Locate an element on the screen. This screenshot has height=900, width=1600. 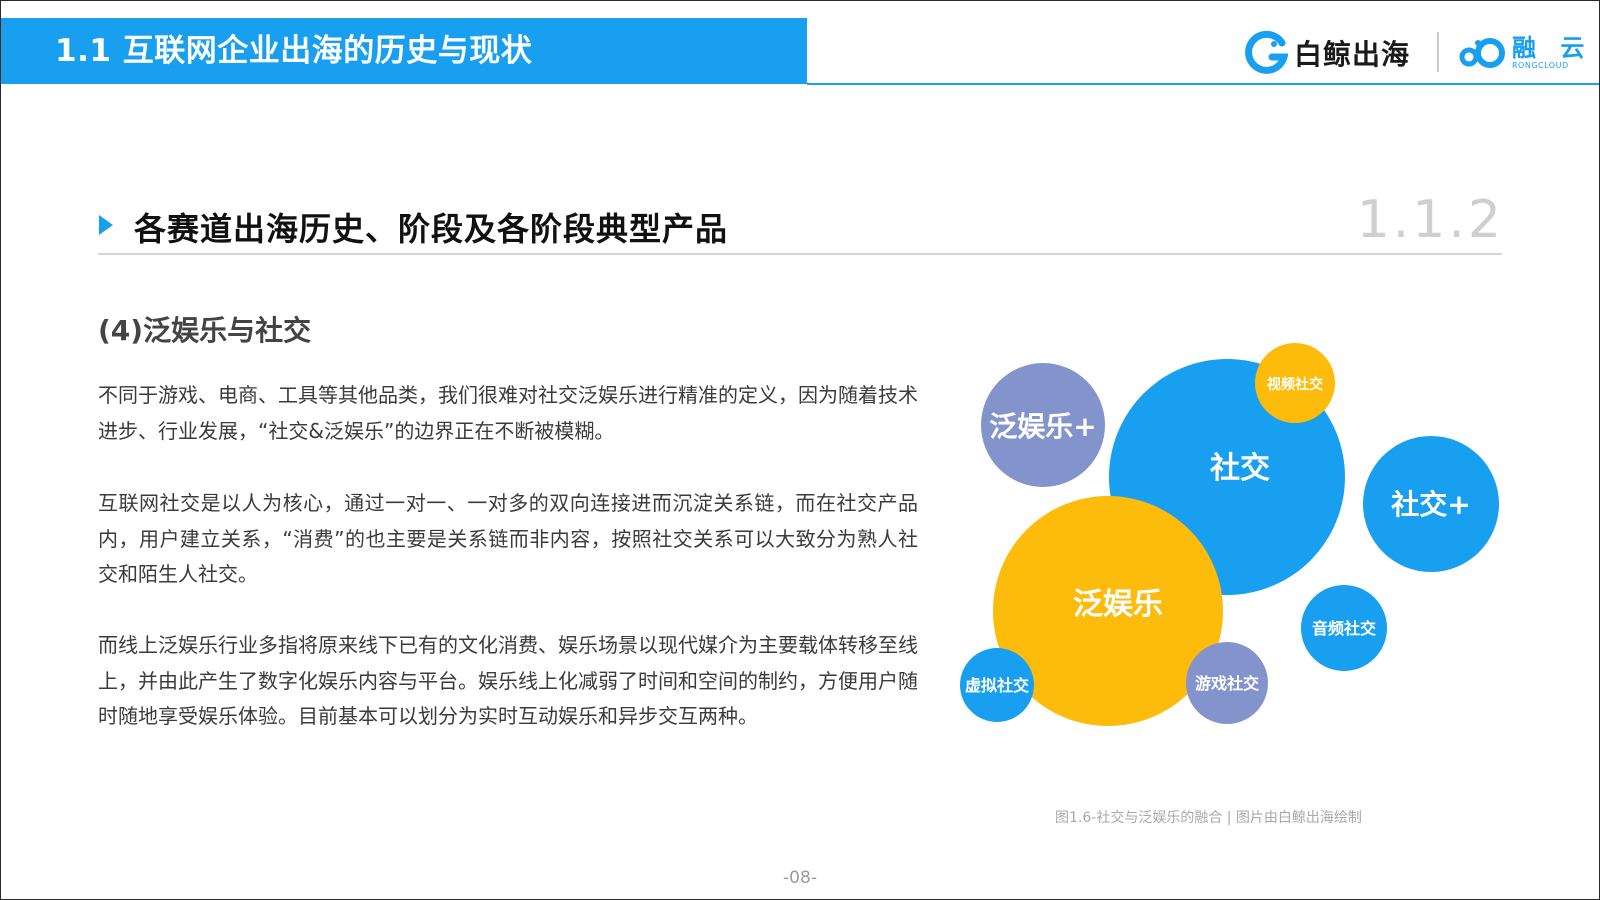
subsection-title: (4)泛娱乐与社交 is located at coordinates (205, 330).